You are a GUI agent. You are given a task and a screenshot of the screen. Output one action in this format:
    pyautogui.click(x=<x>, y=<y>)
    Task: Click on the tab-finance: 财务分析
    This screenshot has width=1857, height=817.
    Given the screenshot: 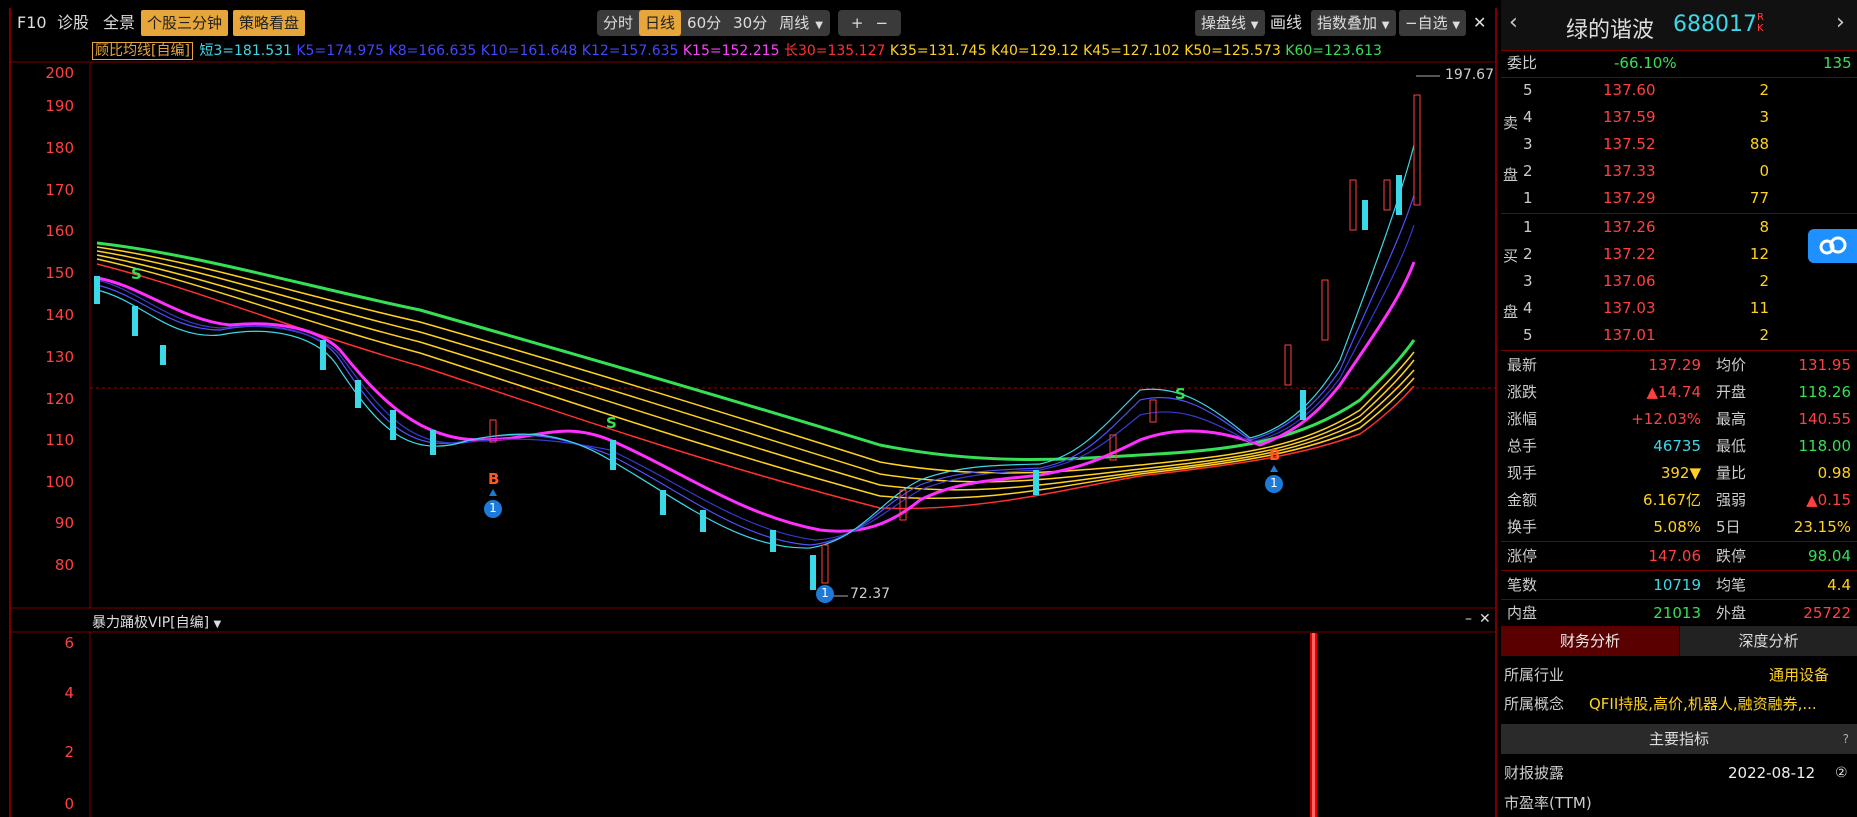 What is the action you would take?
    pyautogui.click(x=1590, y=641)
    